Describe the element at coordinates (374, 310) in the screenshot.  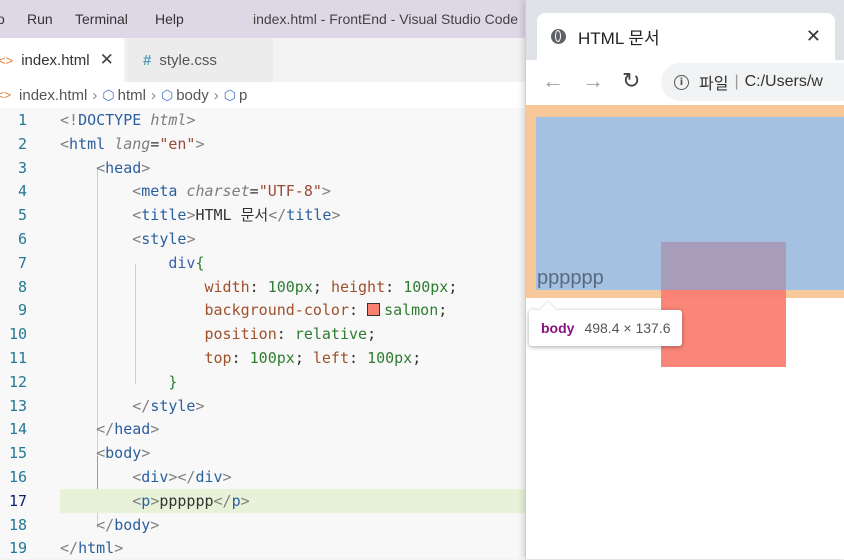
I see `color-swatch-icon` at that location.